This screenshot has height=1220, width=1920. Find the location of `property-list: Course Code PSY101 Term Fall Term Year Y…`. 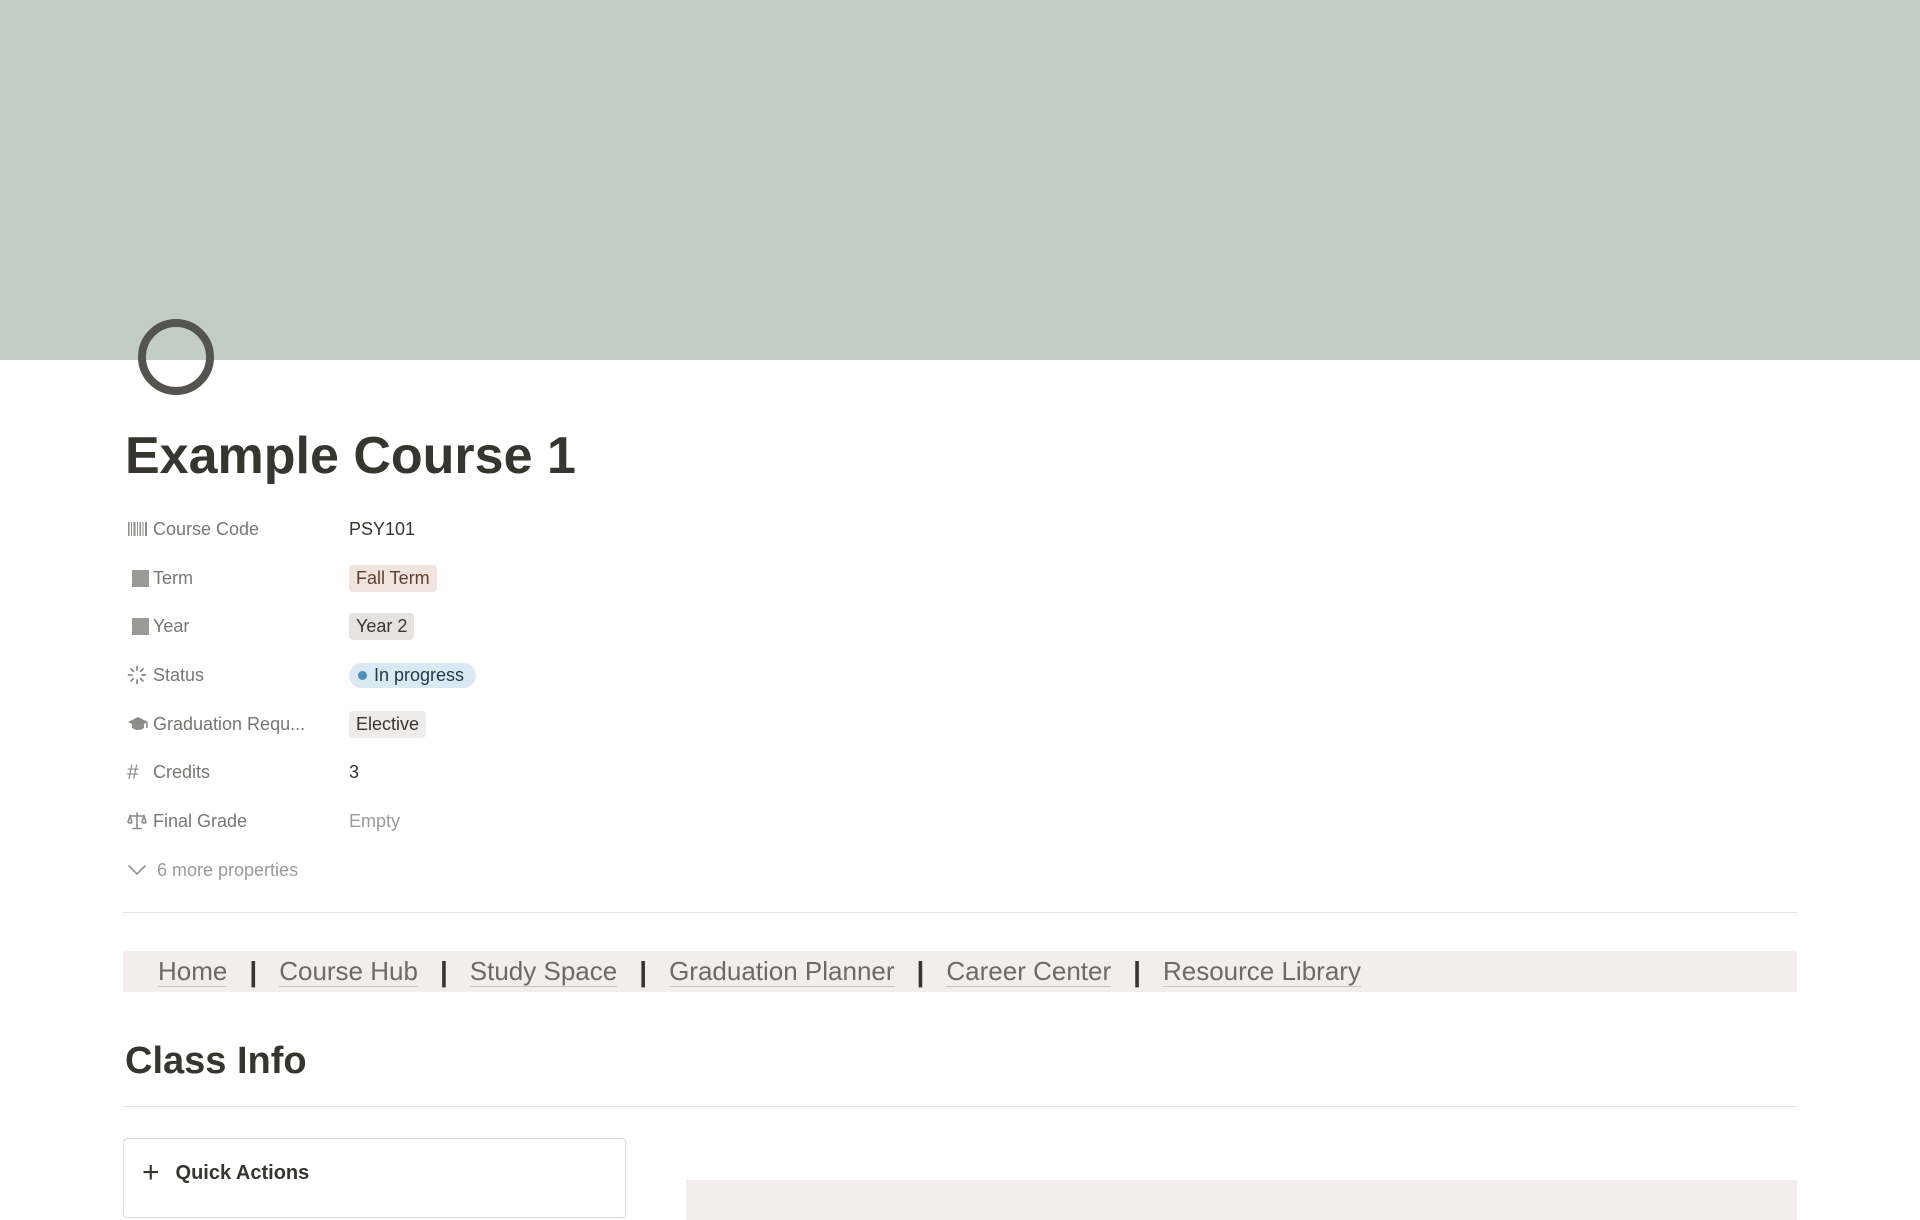

property-list: Course Code PSY101 Term Fall Term Year Y… is located at coordinates (427, 700).